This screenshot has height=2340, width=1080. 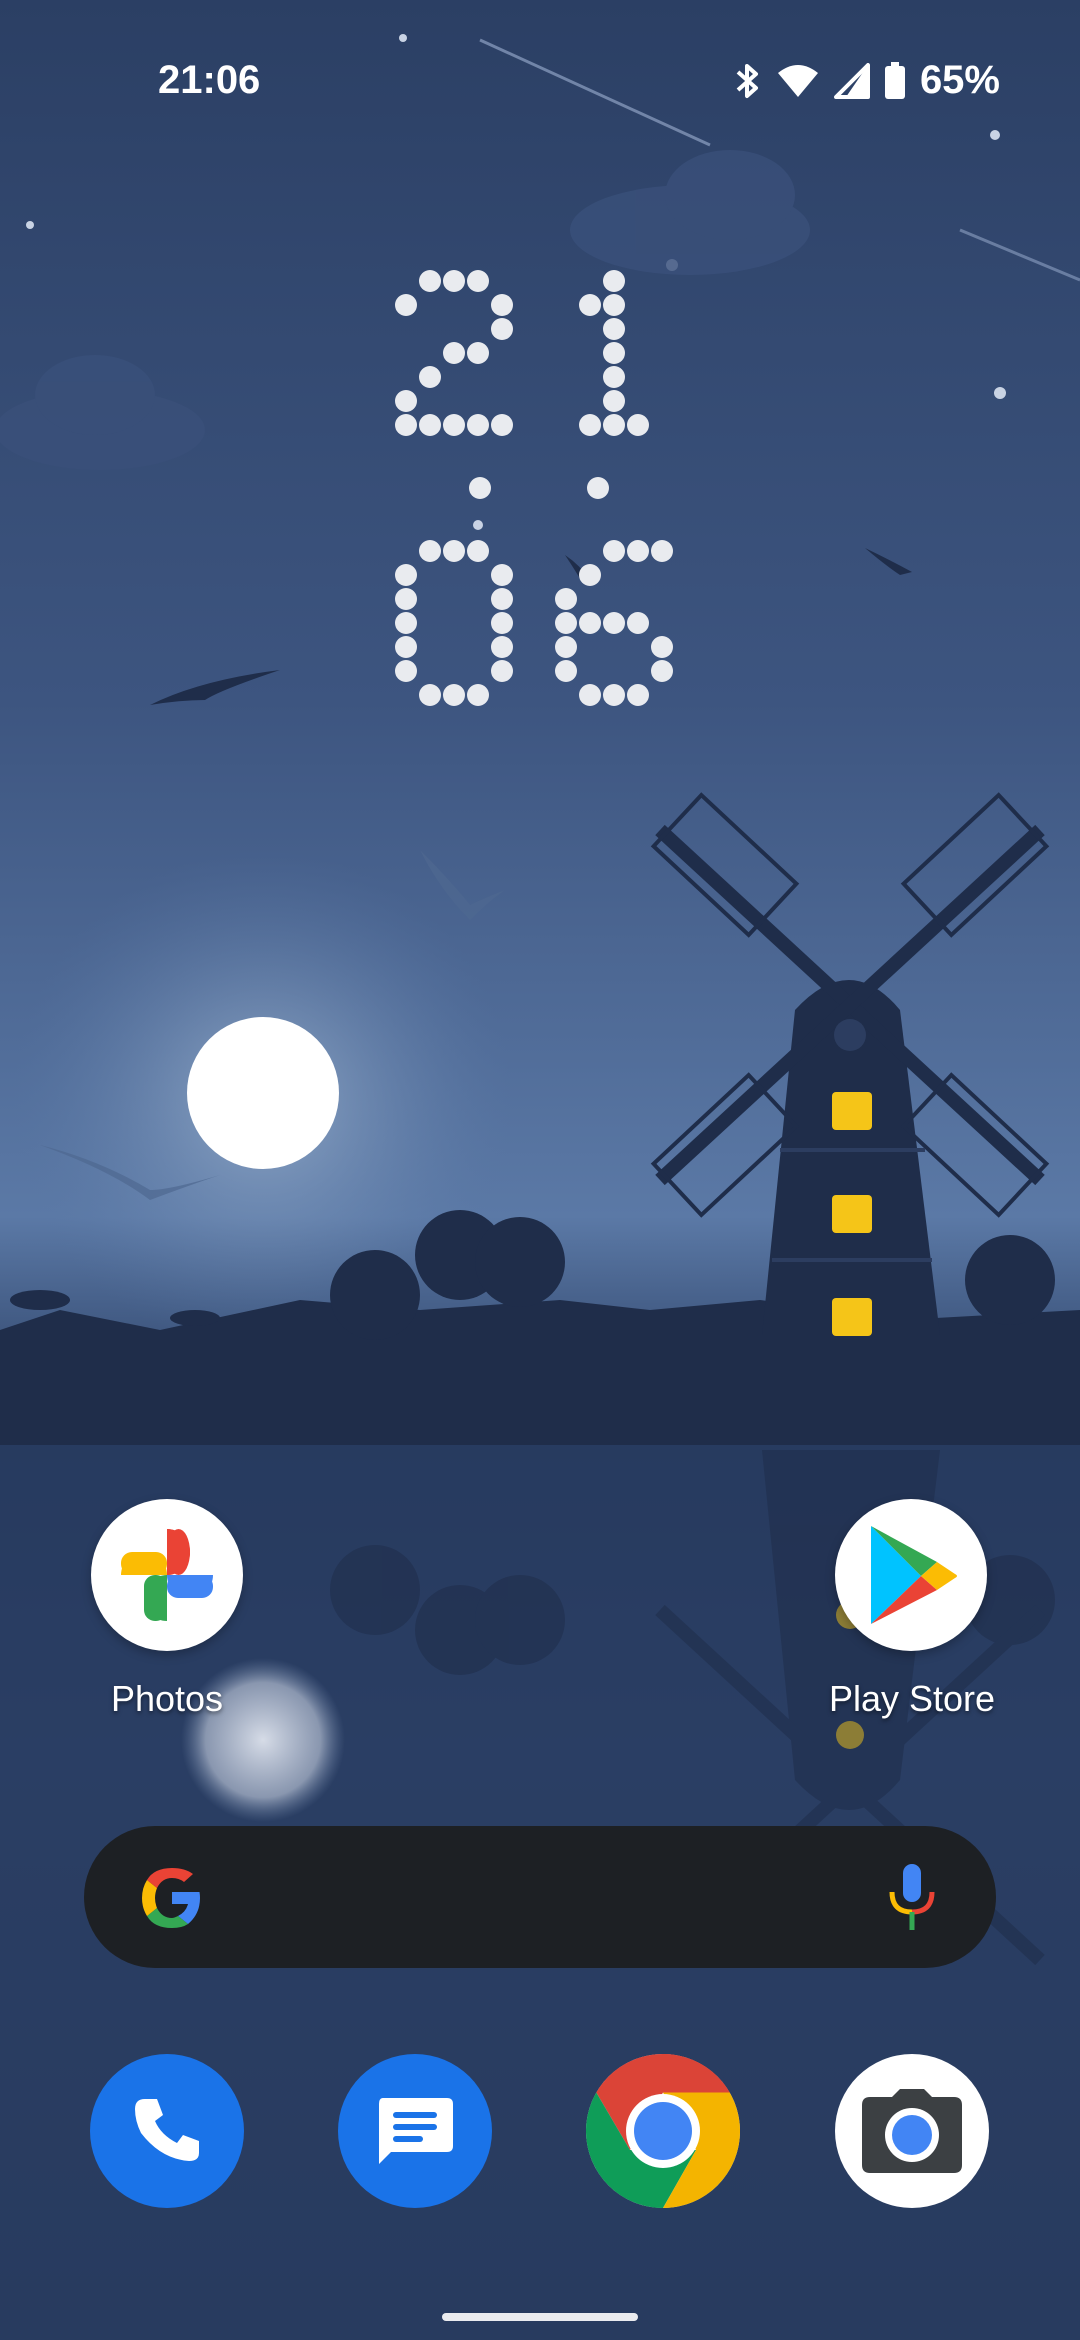 I want to click on status-bar: 21:06 65%, so click(x=540, y=80).